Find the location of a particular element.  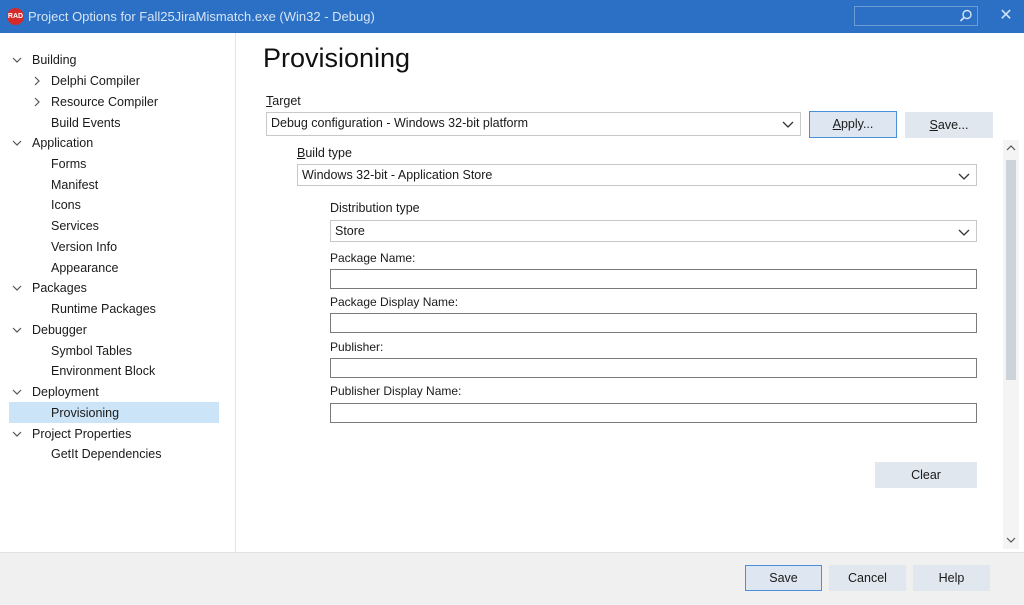

tree-item-label: Manifest is located at coordinates (75, 185).